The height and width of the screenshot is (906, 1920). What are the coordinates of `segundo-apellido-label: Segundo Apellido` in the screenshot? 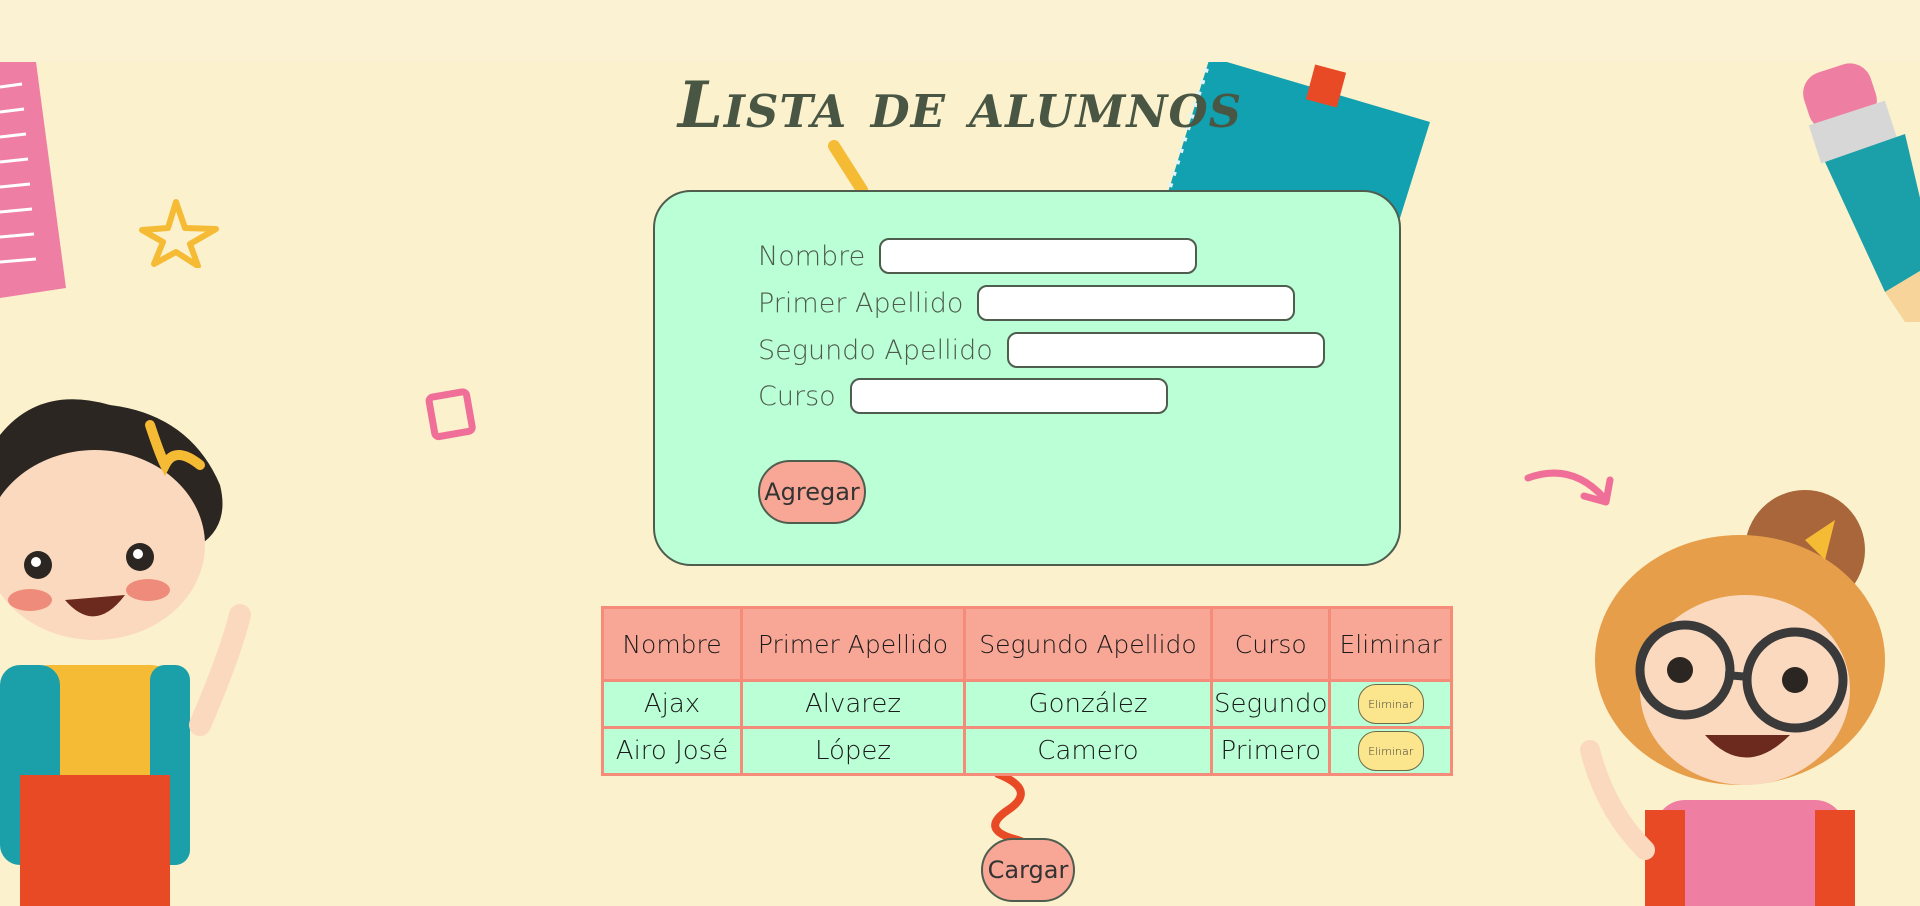 It's located at (875, 350).